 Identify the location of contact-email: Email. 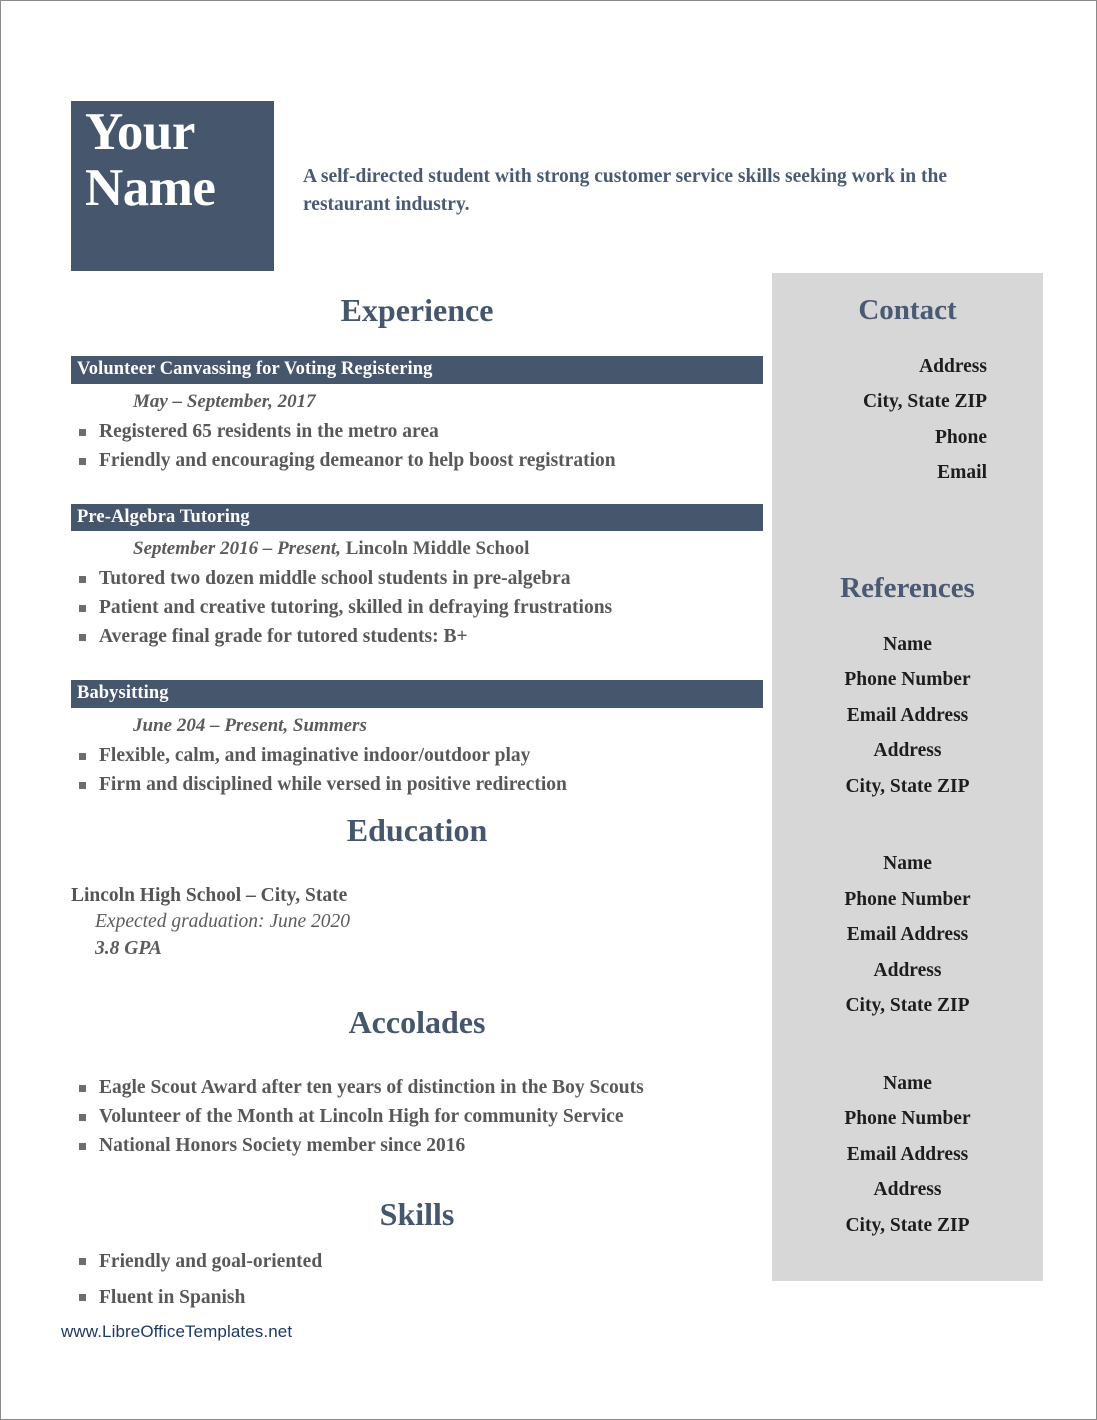
(962, 473).